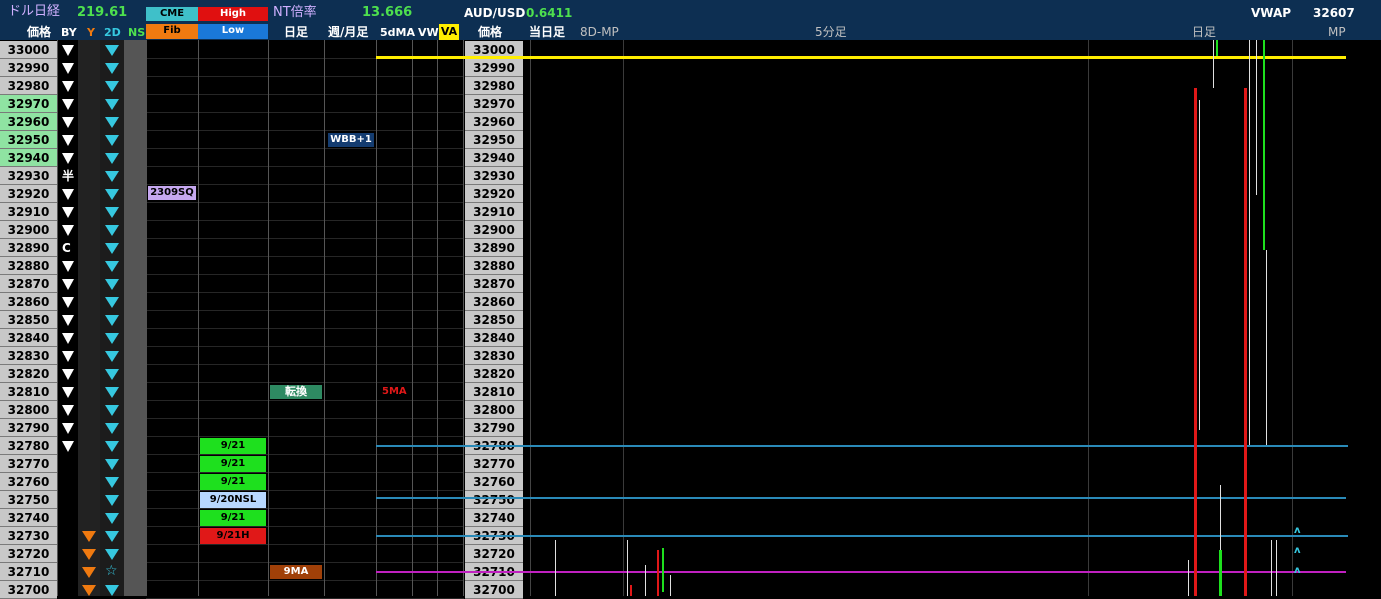  What do you see at coordinates (494, 284) in the screenshot?
I see `price-cell-right: 32870` at bounding box center [494, 284].